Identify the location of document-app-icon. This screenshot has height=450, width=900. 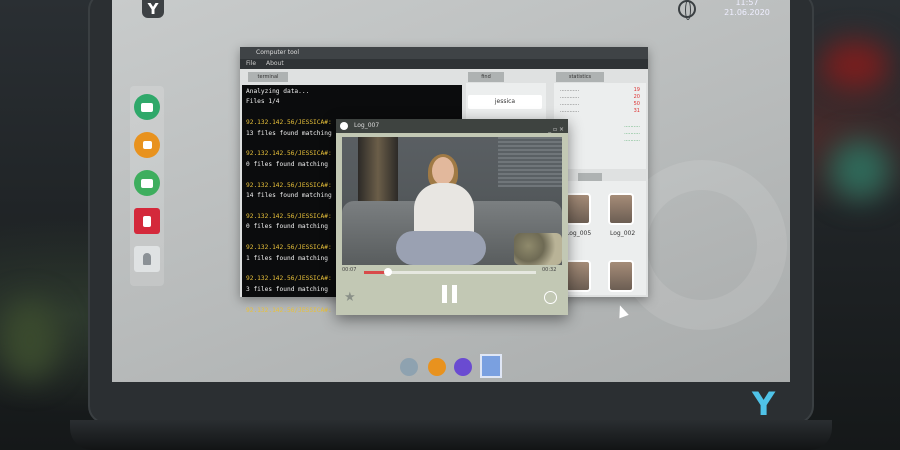
(147, 221).